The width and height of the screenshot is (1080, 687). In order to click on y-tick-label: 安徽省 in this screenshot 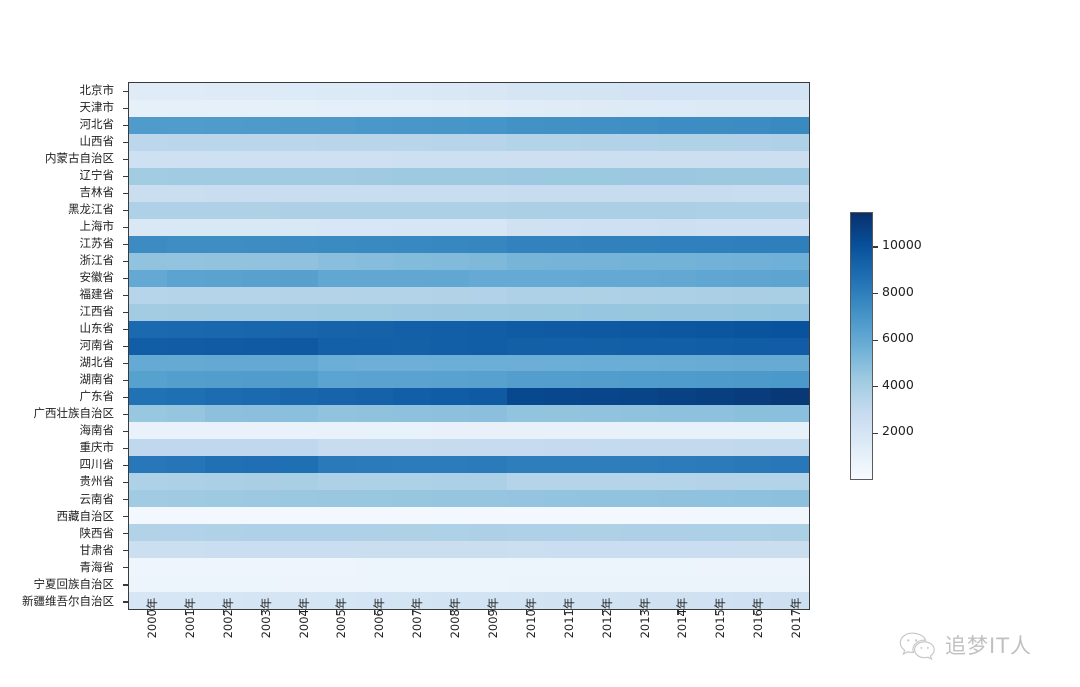, I will do `click(97, 277)`.